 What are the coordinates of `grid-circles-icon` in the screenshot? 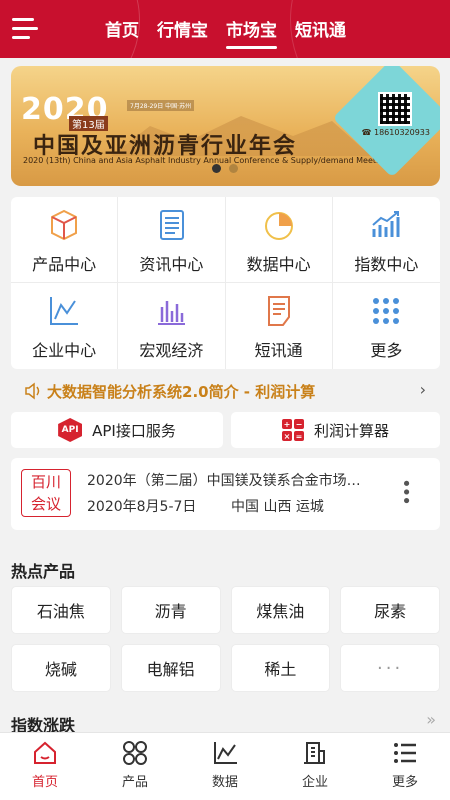 It's located at (135, 753).